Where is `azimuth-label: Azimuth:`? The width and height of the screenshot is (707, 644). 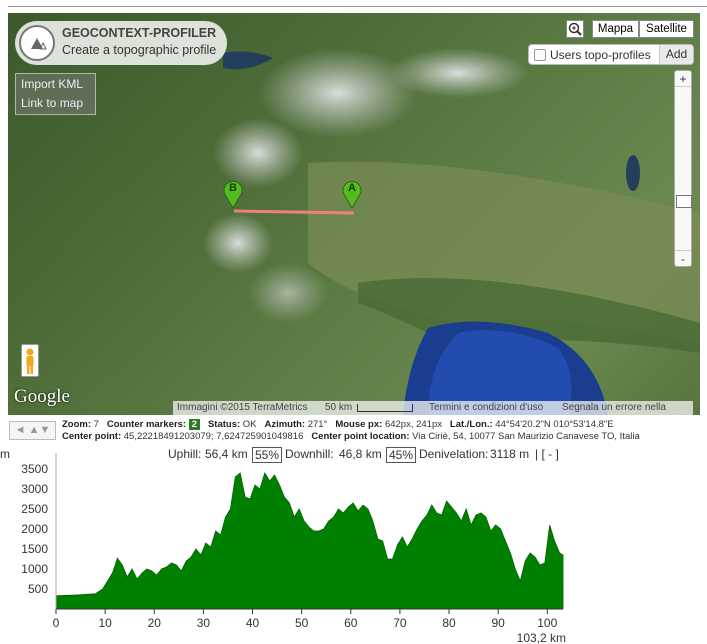 azimuth-label: Azimuth: is located at coordinates (285, 424).